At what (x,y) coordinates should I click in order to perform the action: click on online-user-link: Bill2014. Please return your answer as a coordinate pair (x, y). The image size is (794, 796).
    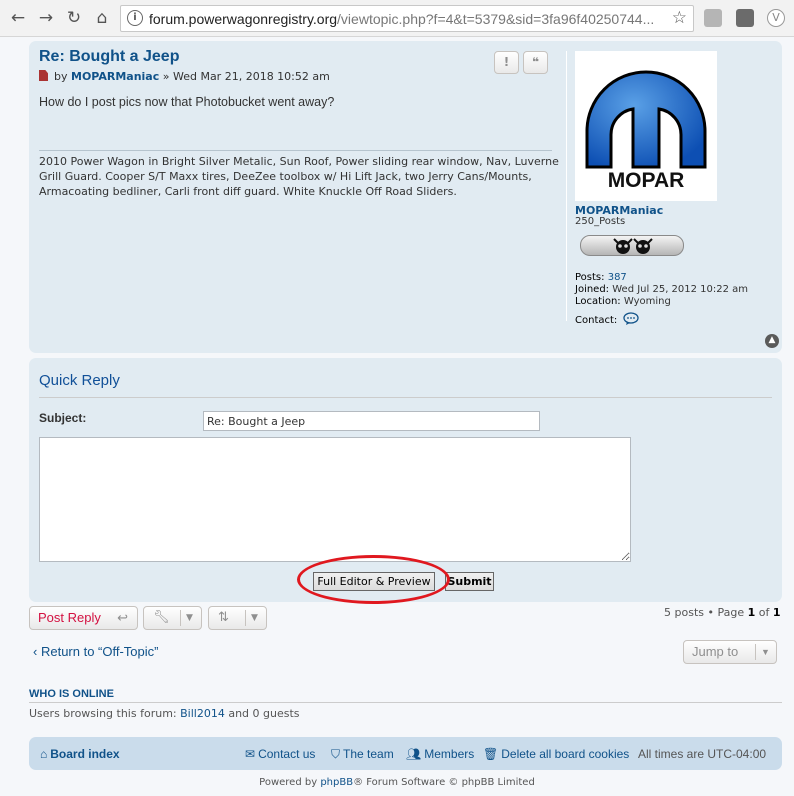
    Looking at the image, I should click on (202, 713).